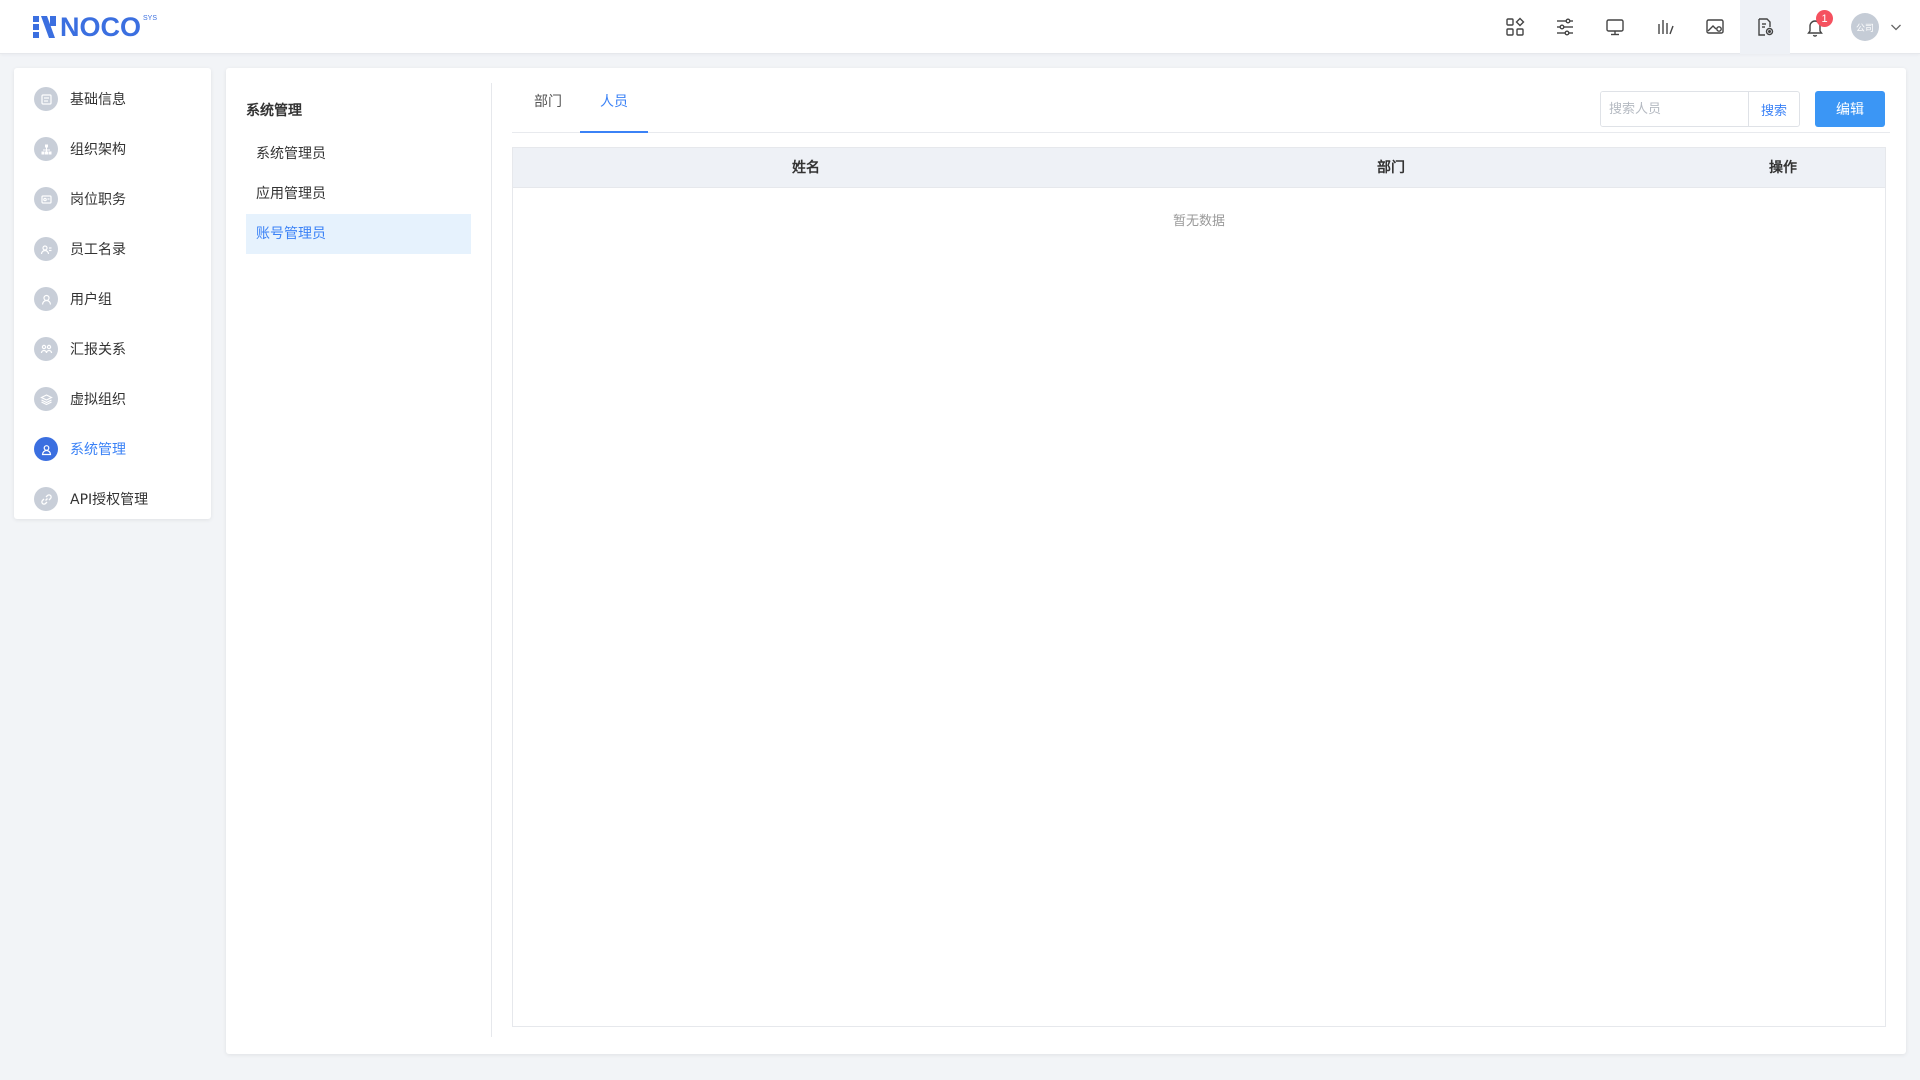 The height and width of the screenshot is (1080, 1920). I want to click on sidebar-item-employee-directory: 员工名录, so click(112, 249).